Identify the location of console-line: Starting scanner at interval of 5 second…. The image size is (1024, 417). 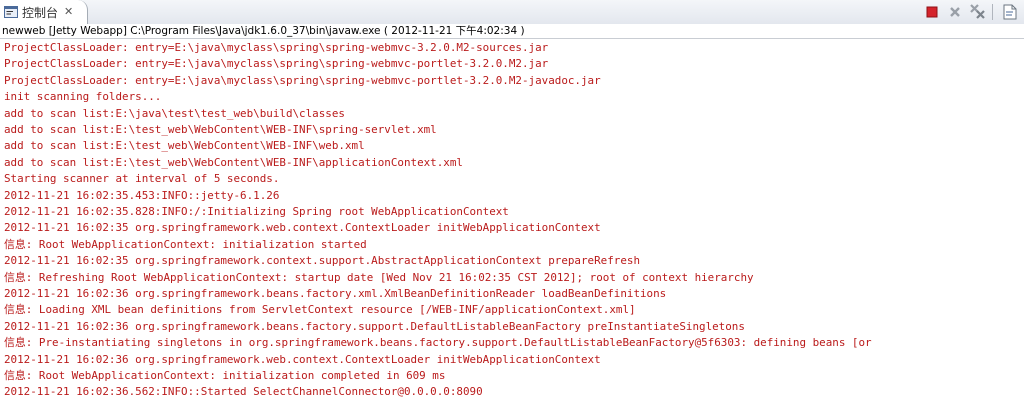
(142, 179).